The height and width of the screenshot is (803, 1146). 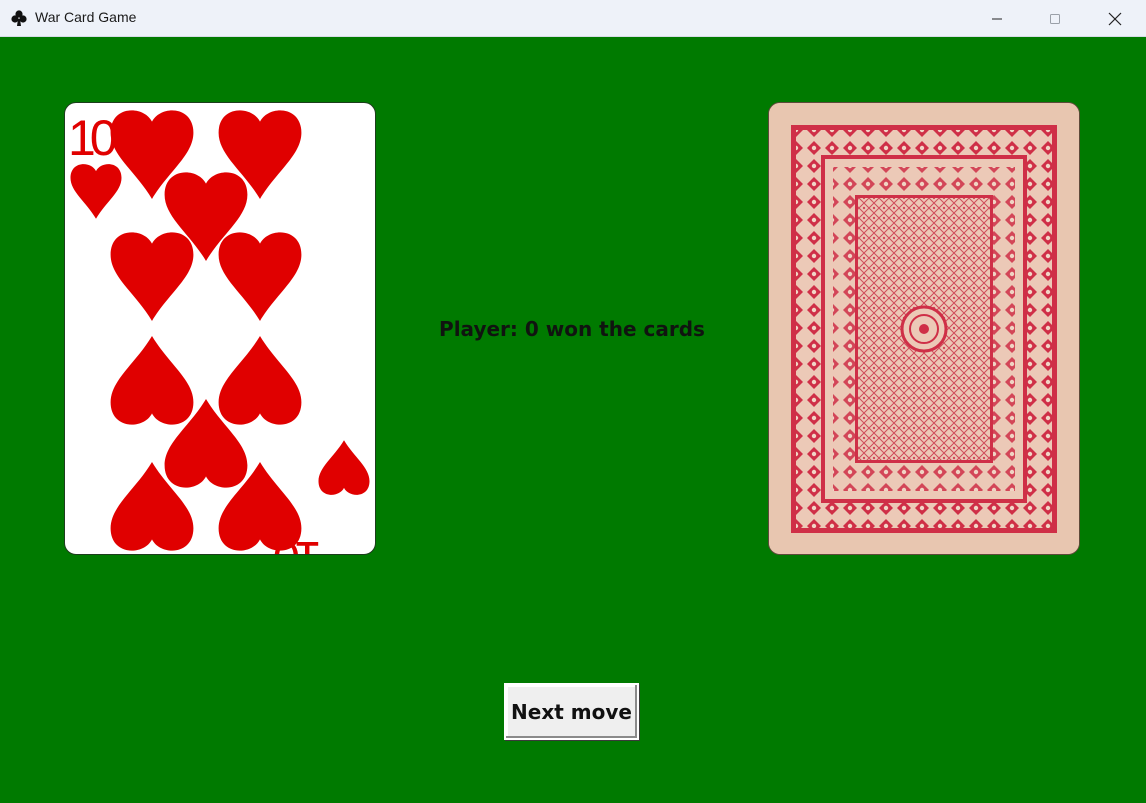 What do you see at coordinates (571, 711) in the screenshot?
I see `next-move-button: Next move` at bounding box center [571, 711].